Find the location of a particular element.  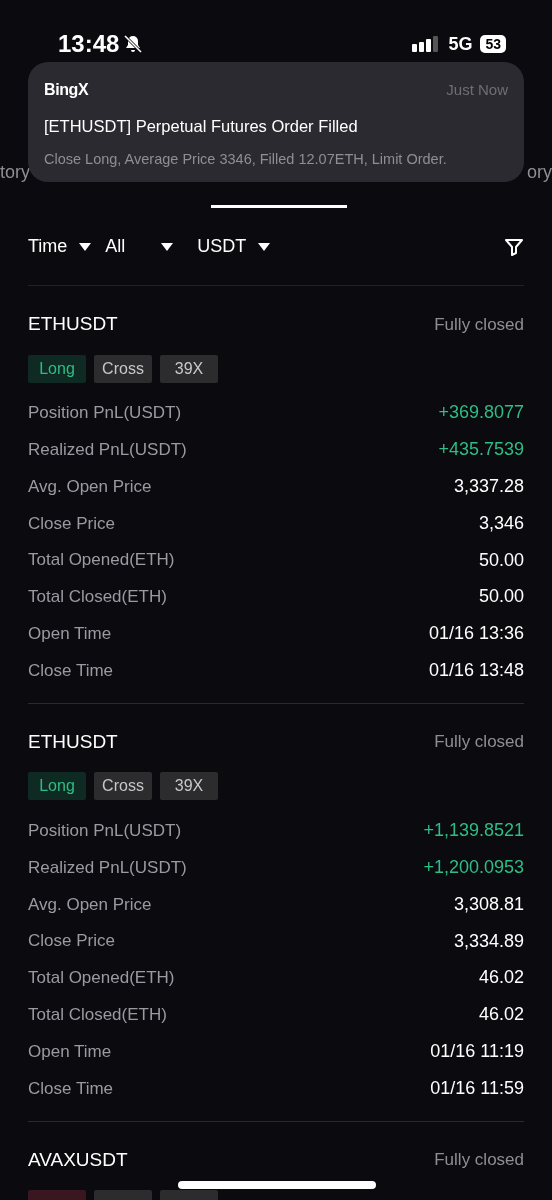

field-value: 01/16 11:59 is located at coordinates (477, 1088).